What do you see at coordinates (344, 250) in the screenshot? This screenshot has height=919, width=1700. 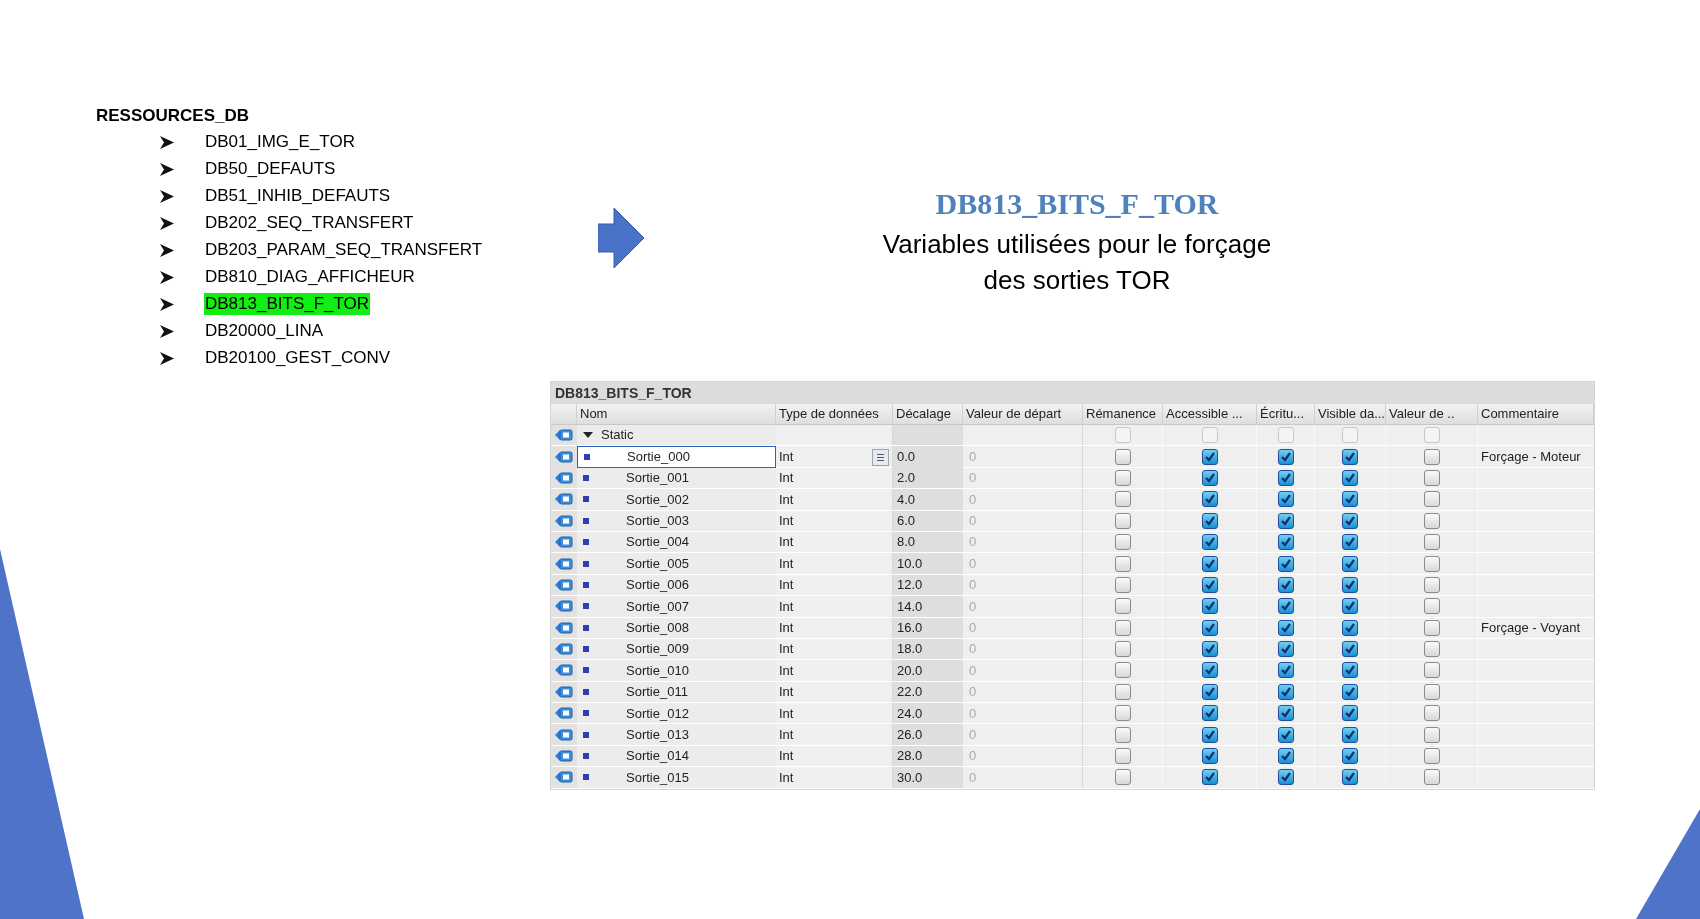 I see `list-item: DB203_PARAM_SEQ_TRANSFERT` at bounding box center [344, 250].